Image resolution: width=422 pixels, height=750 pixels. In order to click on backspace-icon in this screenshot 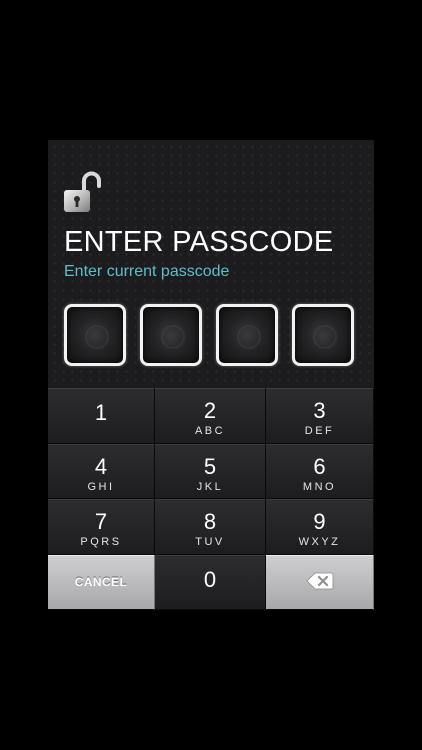, I will do `click(320, 580)`.